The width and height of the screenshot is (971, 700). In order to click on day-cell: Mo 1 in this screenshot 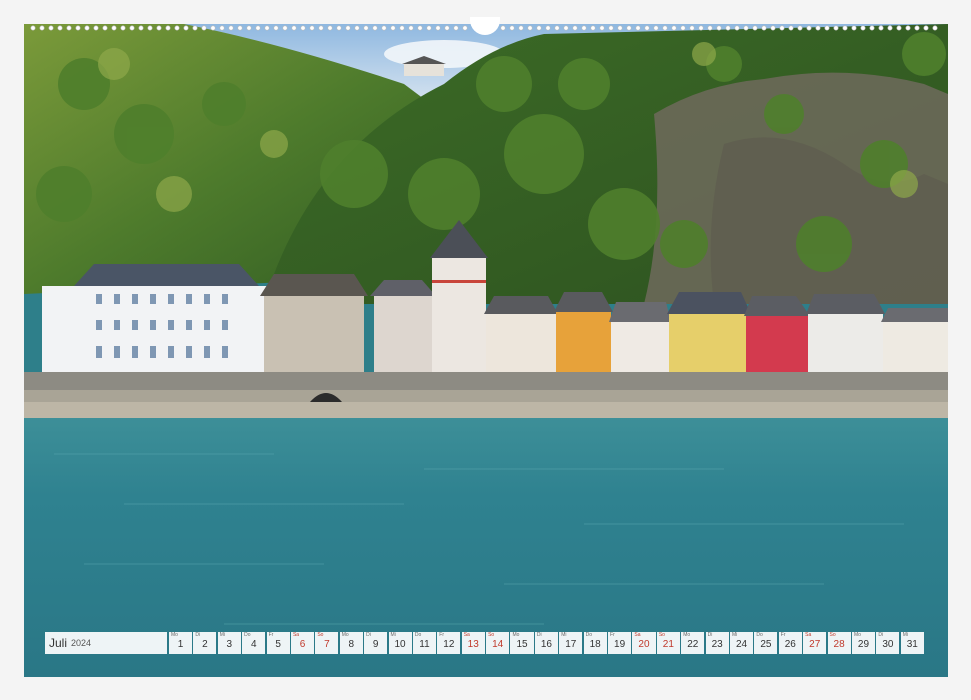, I will do `click(181, 643)`.